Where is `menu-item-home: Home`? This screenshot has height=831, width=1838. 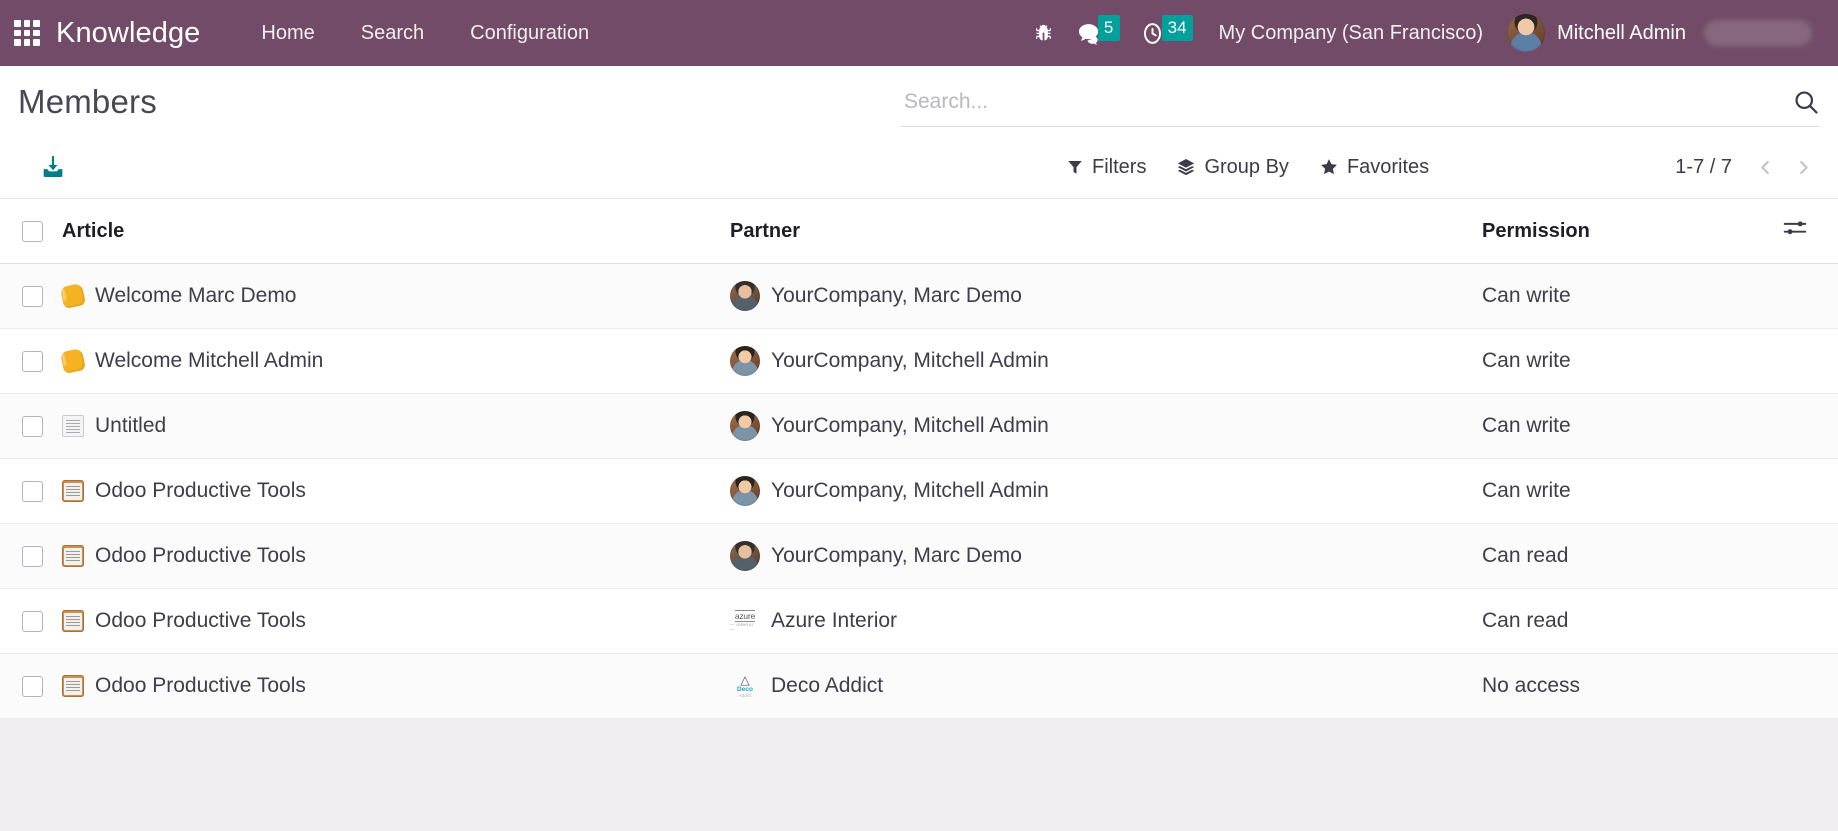
menu-item-home: Home is located at coordinates (287, 33).